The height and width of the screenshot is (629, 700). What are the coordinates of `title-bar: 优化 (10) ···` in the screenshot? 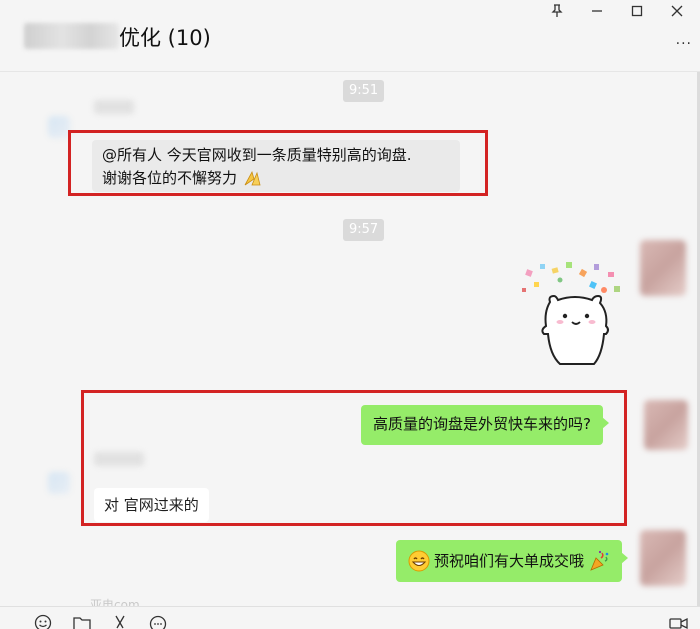 It's located at (350, 36).